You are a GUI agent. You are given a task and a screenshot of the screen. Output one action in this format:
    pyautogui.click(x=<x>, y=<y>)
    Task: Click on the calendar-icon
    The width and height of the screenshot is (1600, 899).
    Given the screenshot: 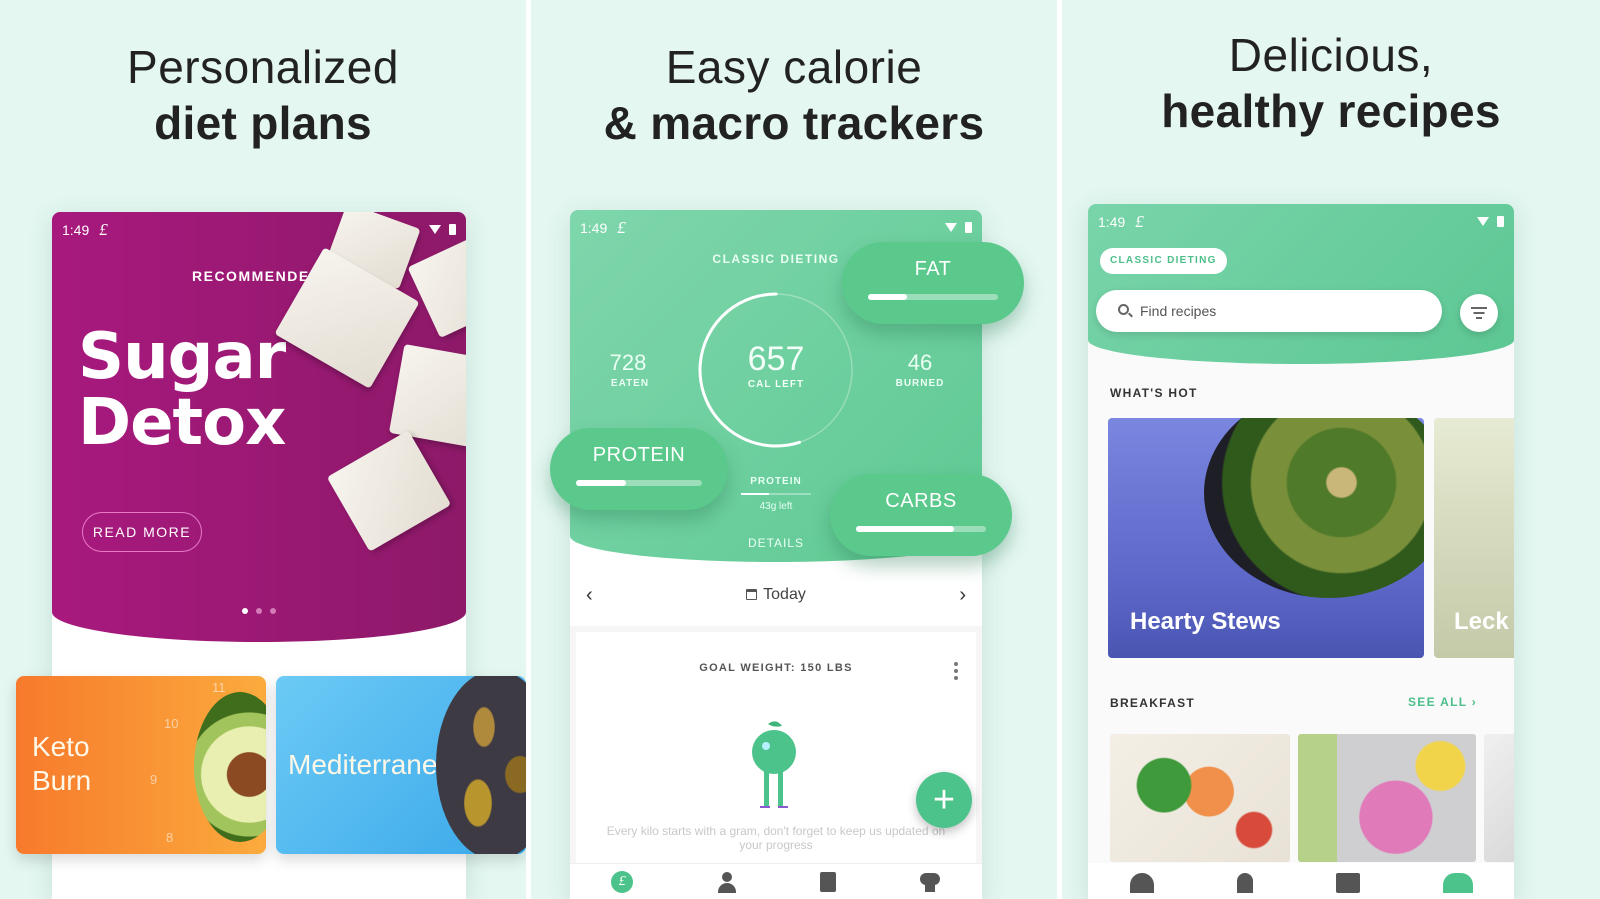 What is the action you would take?
    pyautogui.click(x=752, y=594)
    